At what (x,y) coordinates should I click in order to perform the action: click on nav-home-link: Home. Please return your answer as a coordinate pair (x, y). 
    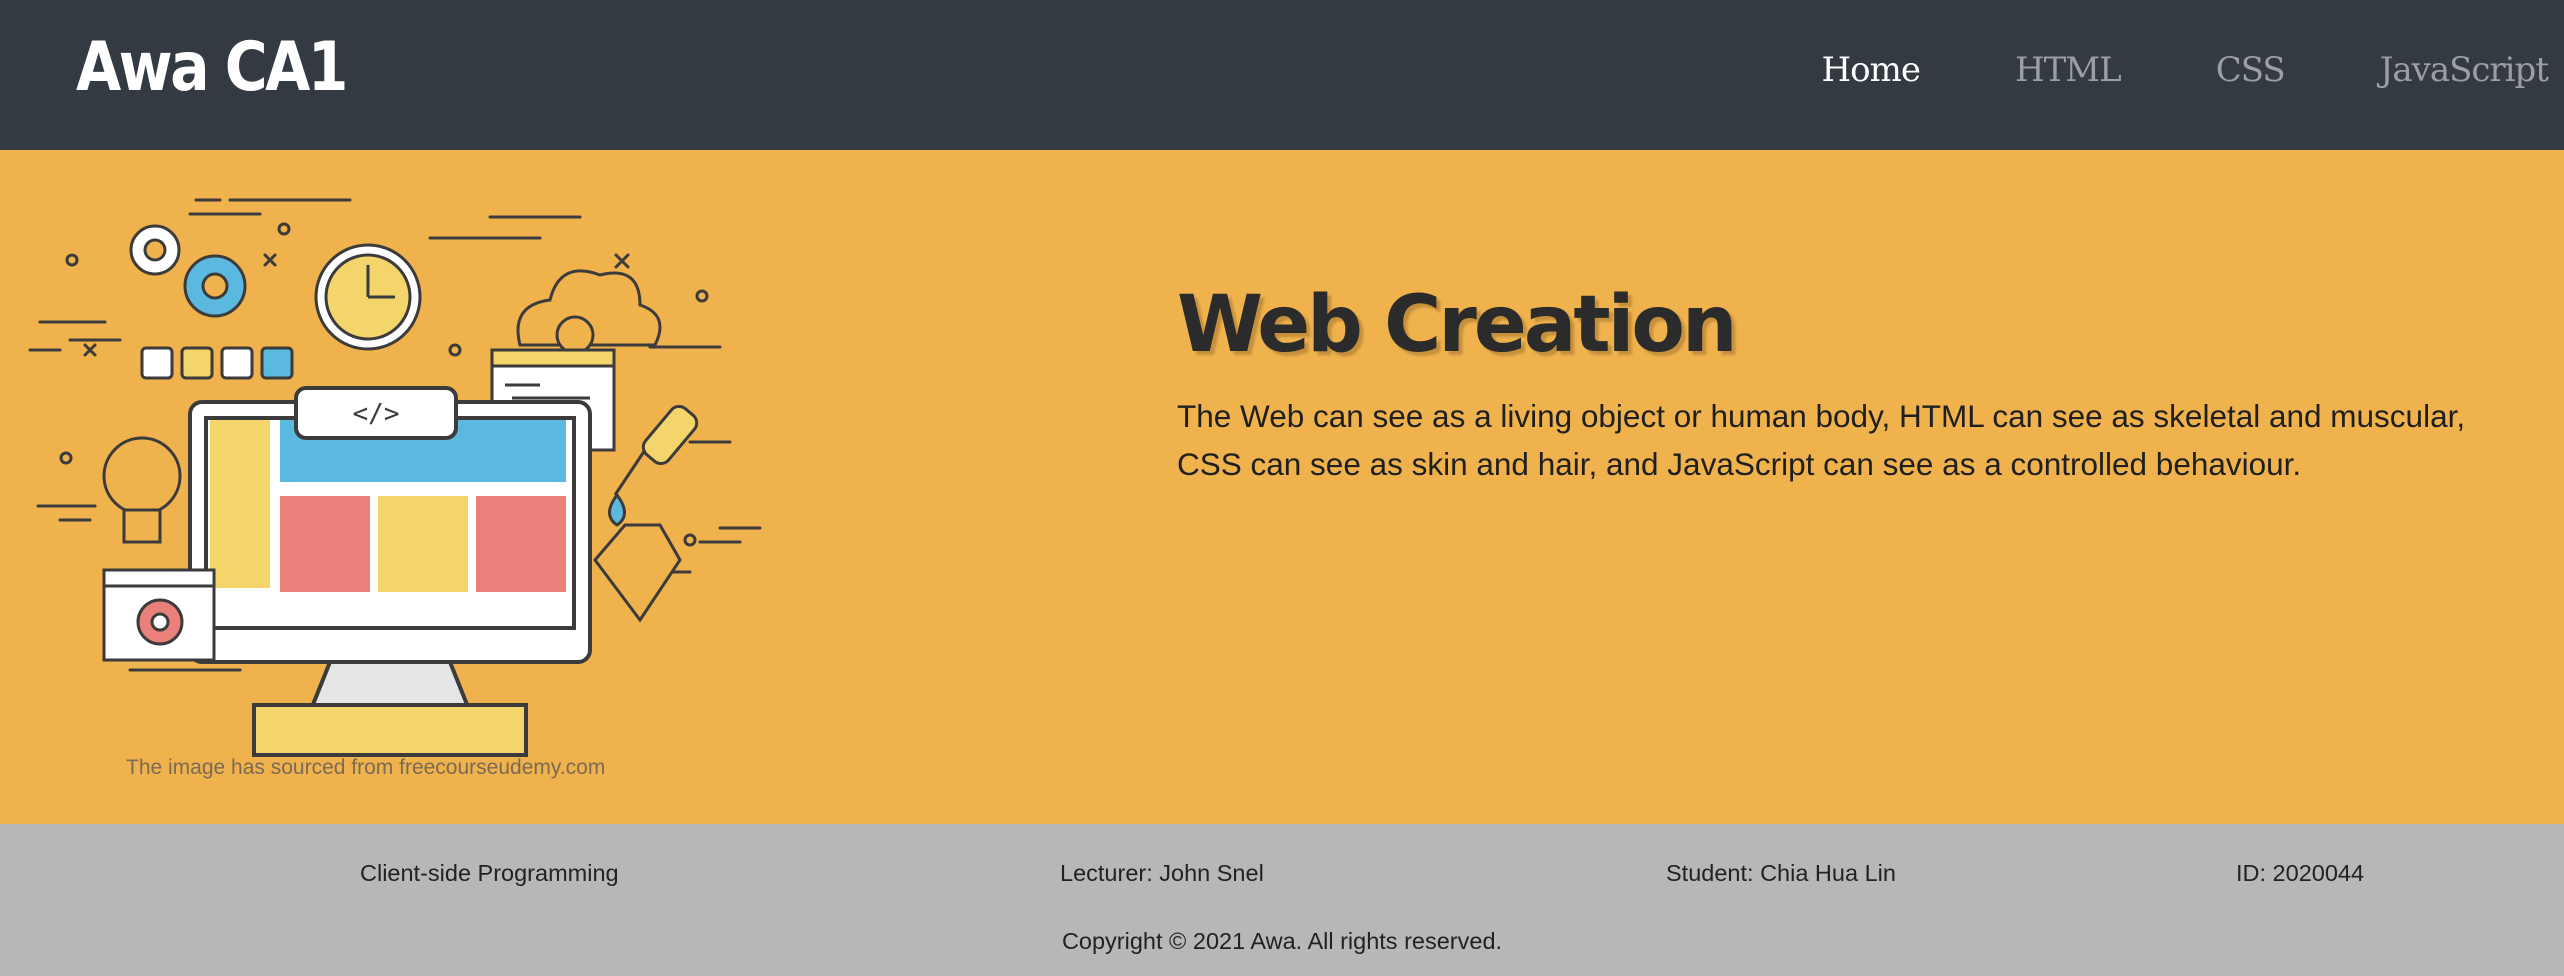
    Looking at the image, I should click on (1870, 70).